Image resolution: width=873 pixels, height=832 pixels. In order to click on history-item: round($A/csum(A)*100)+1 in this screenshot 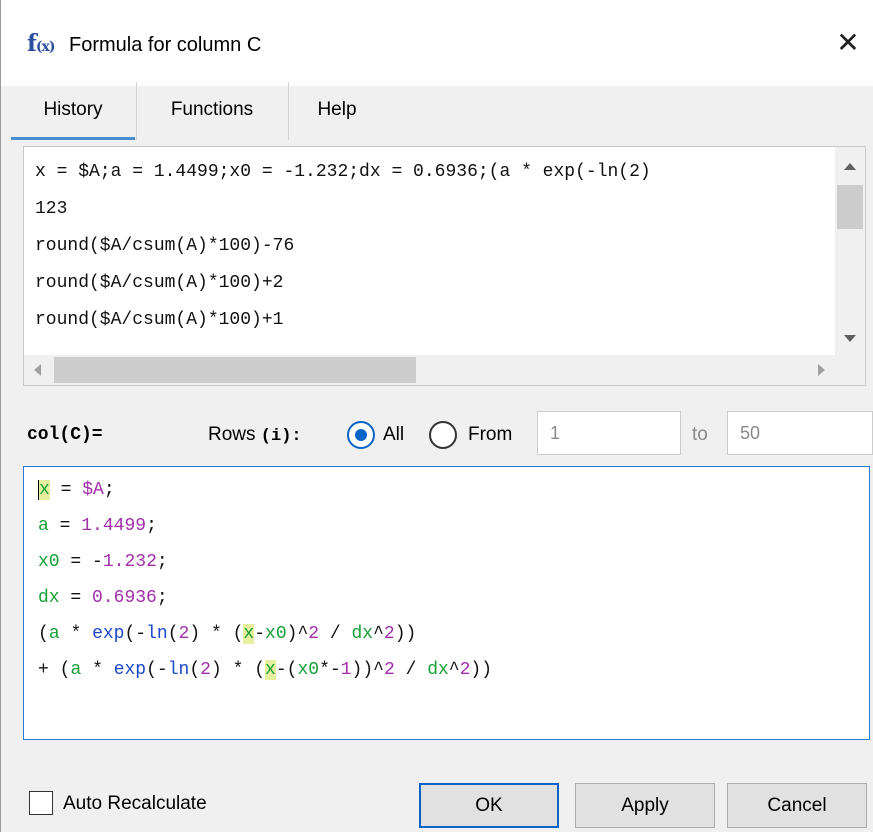, I will do `click(159, 320)`.